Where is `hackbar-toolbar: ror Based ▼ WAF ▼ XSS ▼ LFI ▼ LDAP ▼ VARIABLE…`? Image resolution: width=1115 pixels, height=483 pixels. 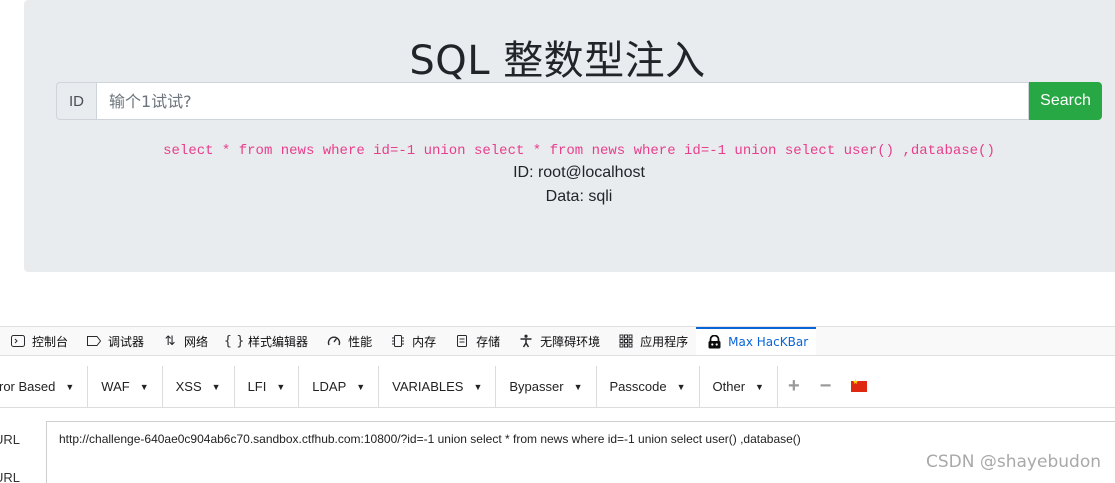
hackbar-toolbar: ror Based ▼ WAF ▼ XSS ▼ LFI ▼ LDAP ▼ VARIABLE… is located at coordinates (557, 387).